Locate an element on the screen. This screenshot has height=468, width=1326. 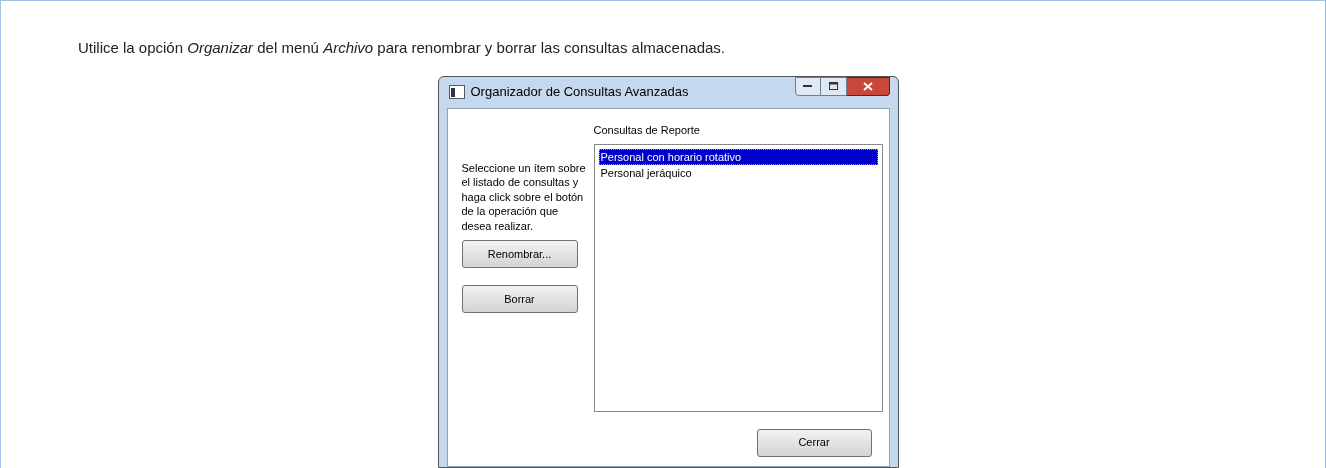
minimize-icon is located at coordinates (807, 86).